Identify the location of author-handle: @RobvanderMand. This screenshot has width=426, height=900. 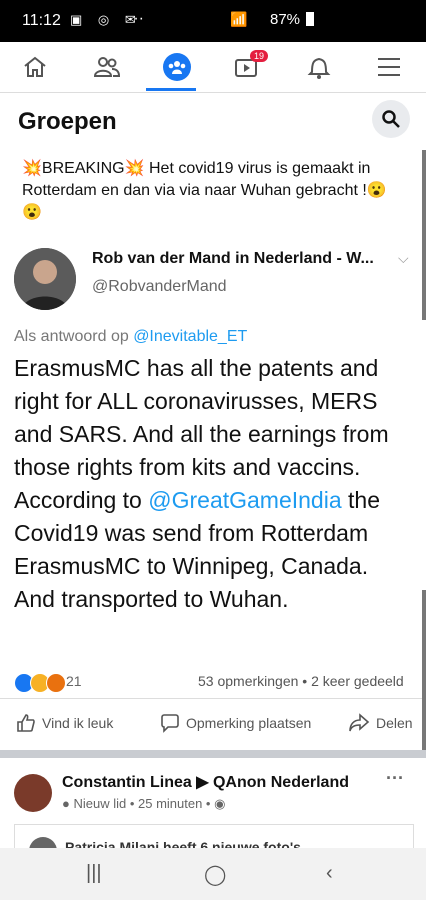
(159, 287).